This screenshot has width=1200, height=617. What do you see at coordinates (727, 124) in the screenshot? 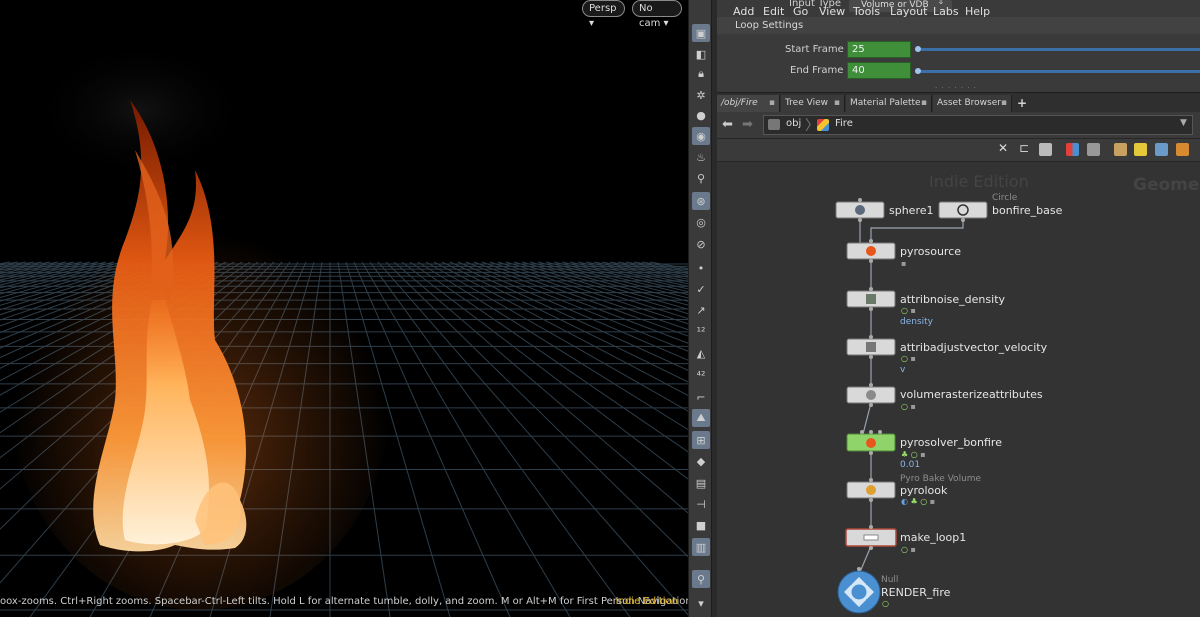
I see `back-arrow-icon: ⬅` at bounding box center [727, 124].